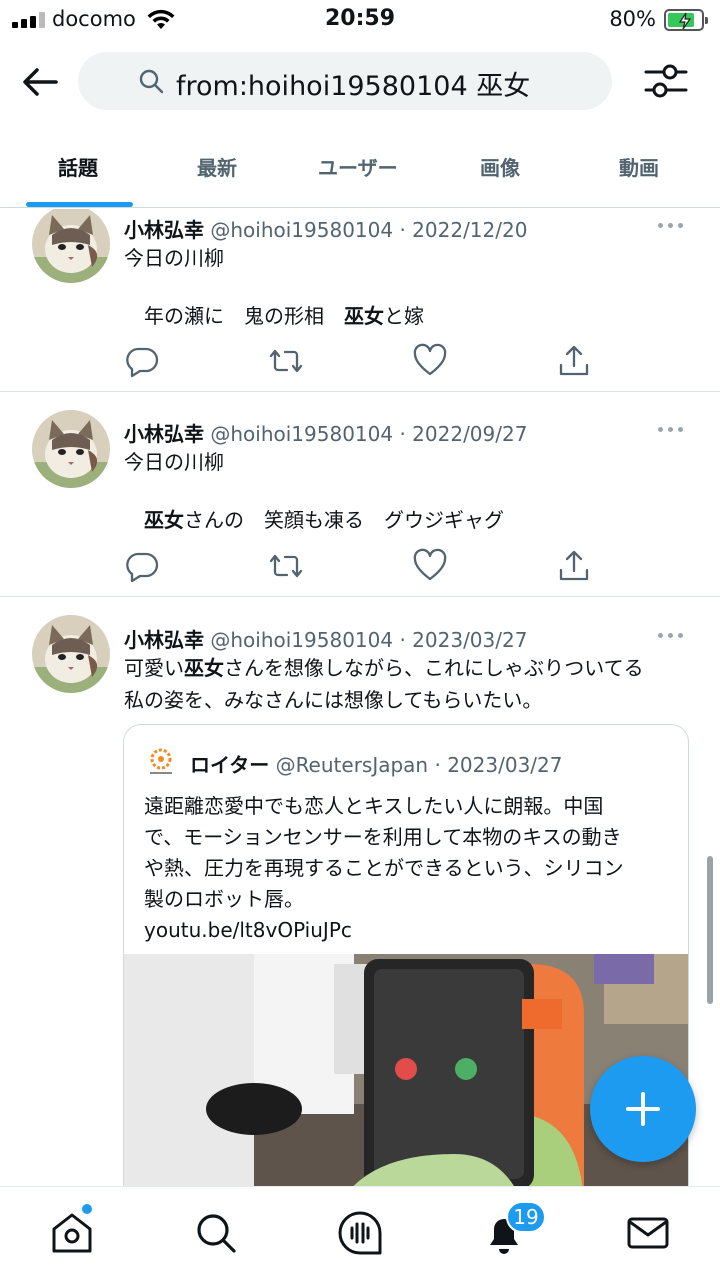 Image resolution: width=720 pixels, height=1280 pixels. I want to click on scrollbar, so click(710, 930).